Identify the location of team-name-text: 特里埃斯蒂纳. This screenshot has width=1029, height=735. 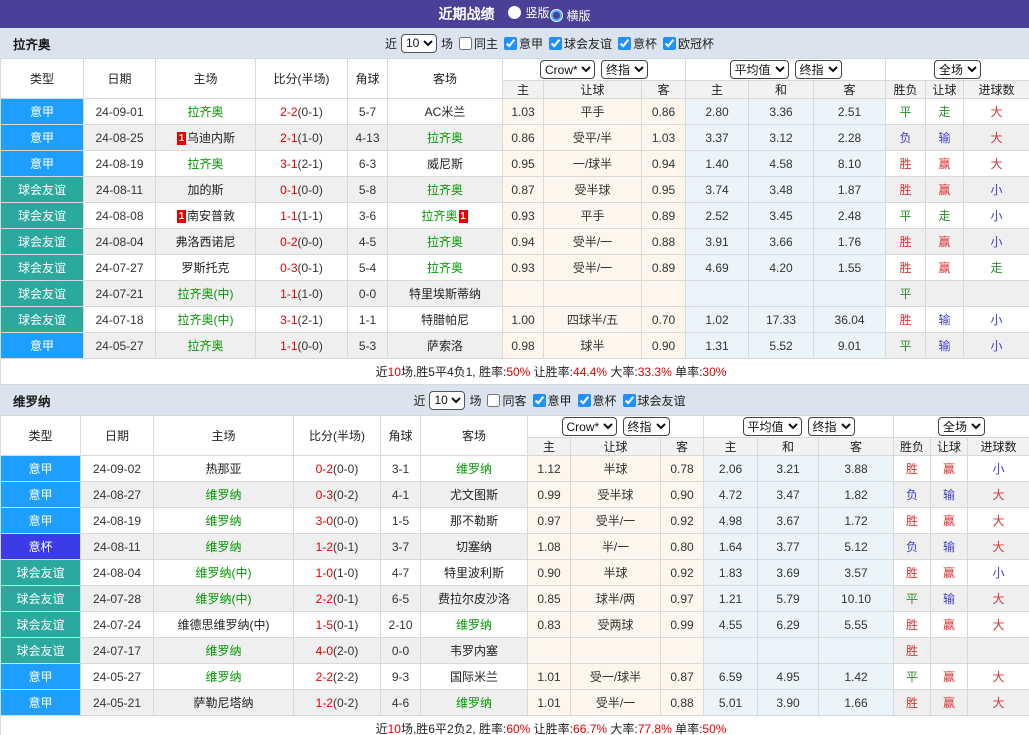
(444, 294).